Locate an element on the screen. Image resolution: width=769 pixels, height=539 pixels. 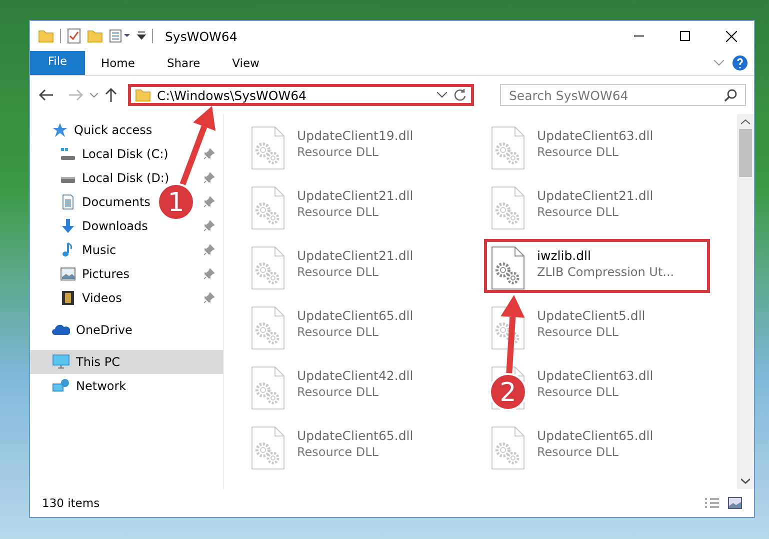
scroll-down-icon is located at coordinates (745, 481).